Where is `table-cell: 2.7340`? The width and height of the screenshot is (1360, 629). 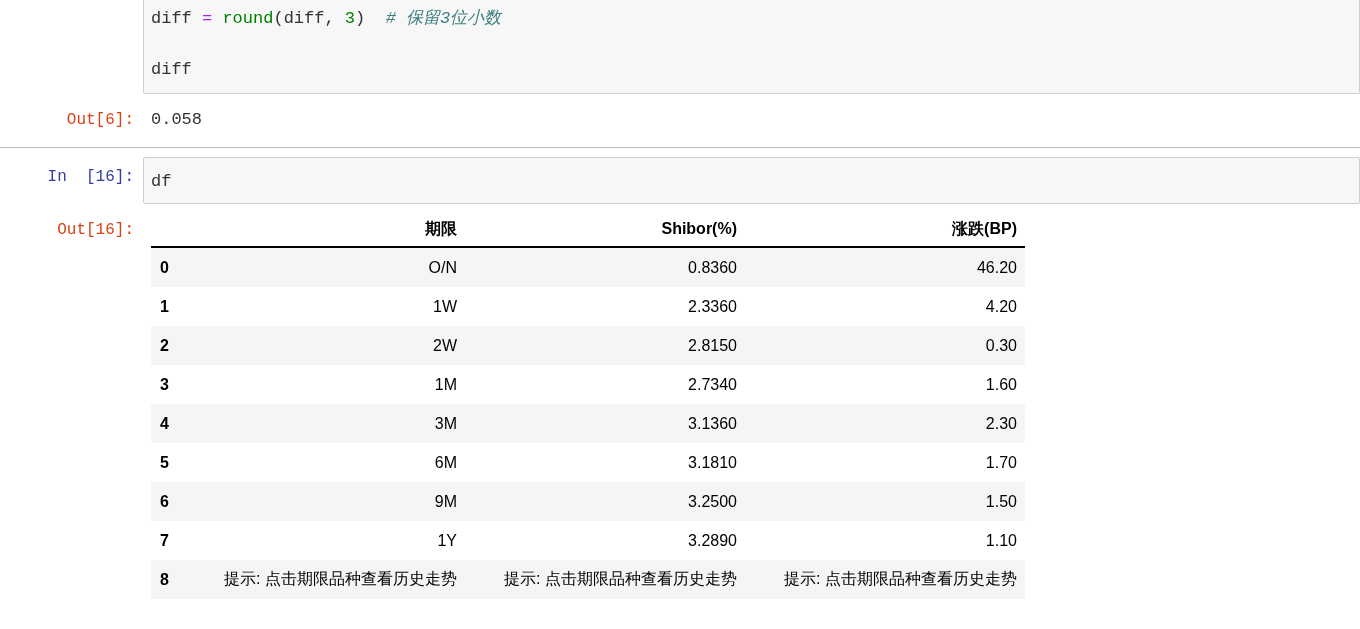 table-cell: 2.7340 is located at coordinates (605, 384).